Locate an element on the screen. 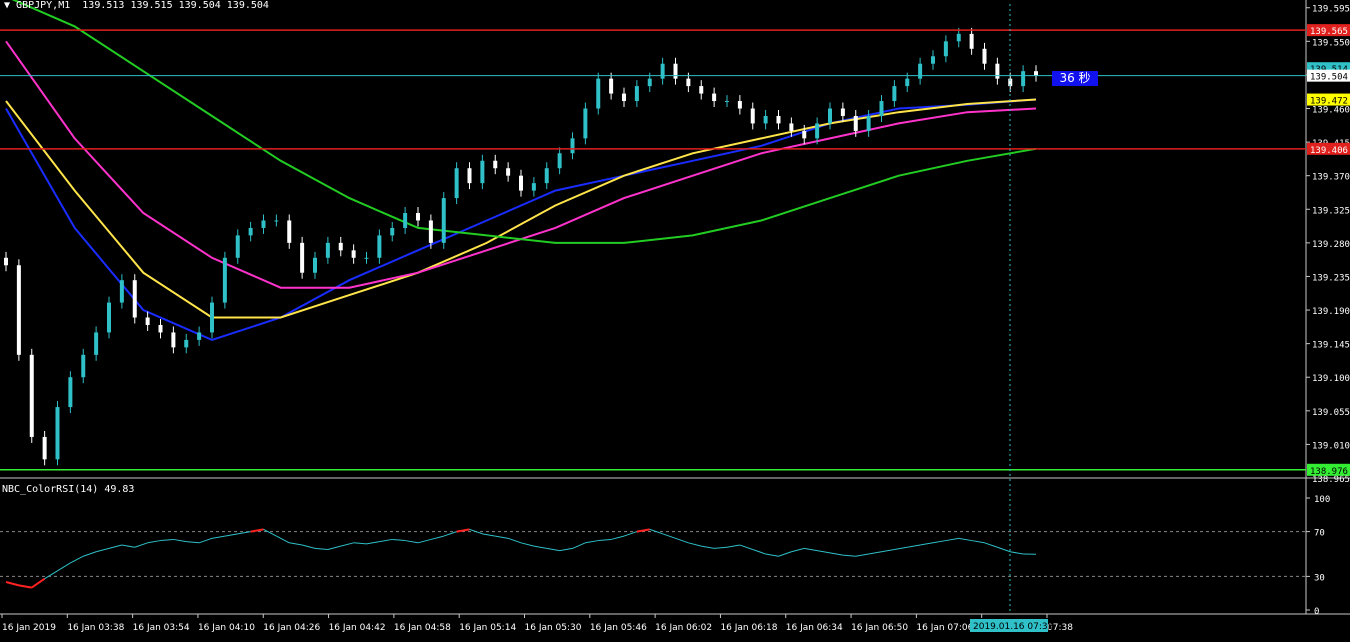 This screenshot has width=1350, height=642. price-label-text: 139.472 is located at coordinates (1329, 102).